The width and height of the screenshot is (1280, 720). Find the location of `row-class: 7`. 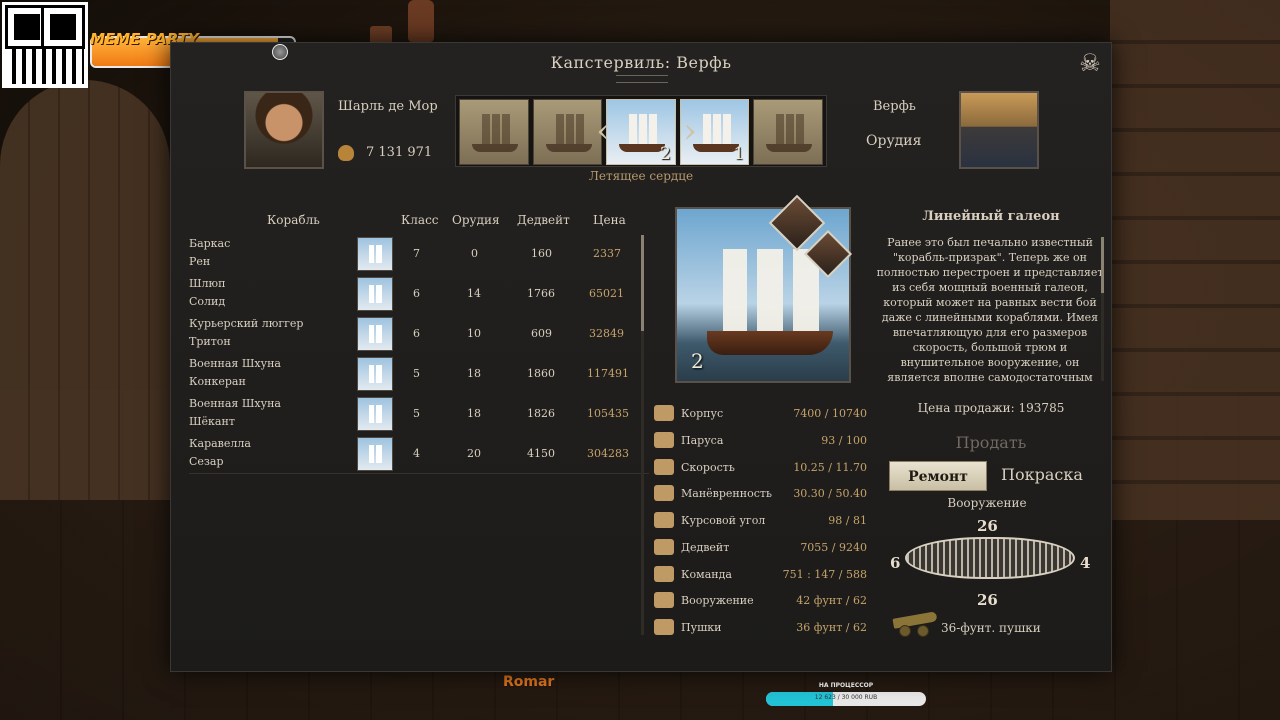

row-class: 7 is located at coordinates (416, 253).